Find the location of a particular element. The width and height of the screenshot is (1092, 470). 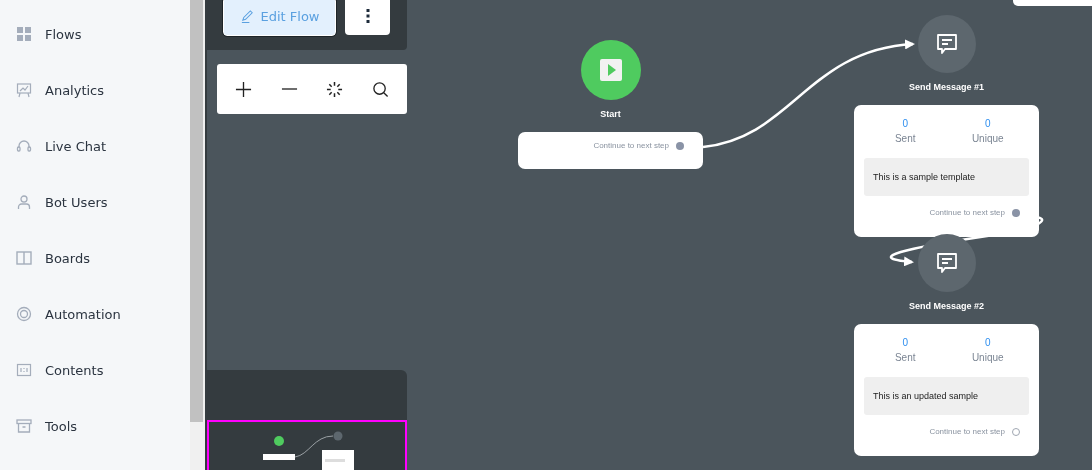

search-icon is located at coordinates (380, 89).